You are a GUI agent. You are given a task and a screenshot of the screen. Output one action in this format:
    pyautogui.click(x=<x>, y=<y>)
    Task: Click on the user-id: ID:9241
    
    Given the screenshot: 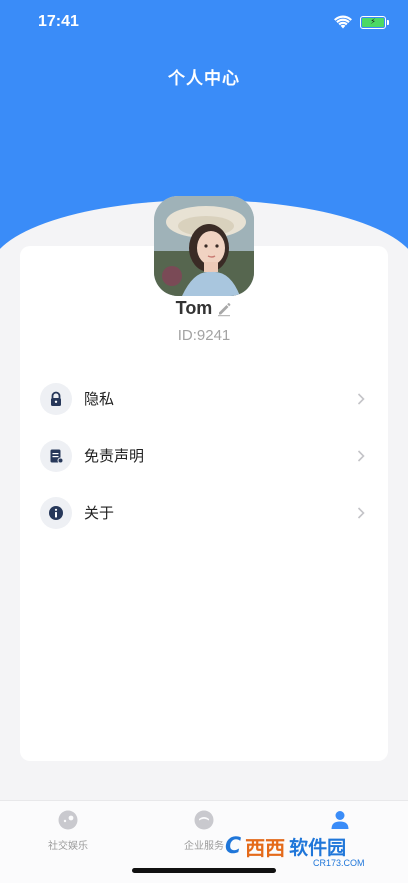 What is the action you would take?
    pyautogui.click(x=204, y=335)
    